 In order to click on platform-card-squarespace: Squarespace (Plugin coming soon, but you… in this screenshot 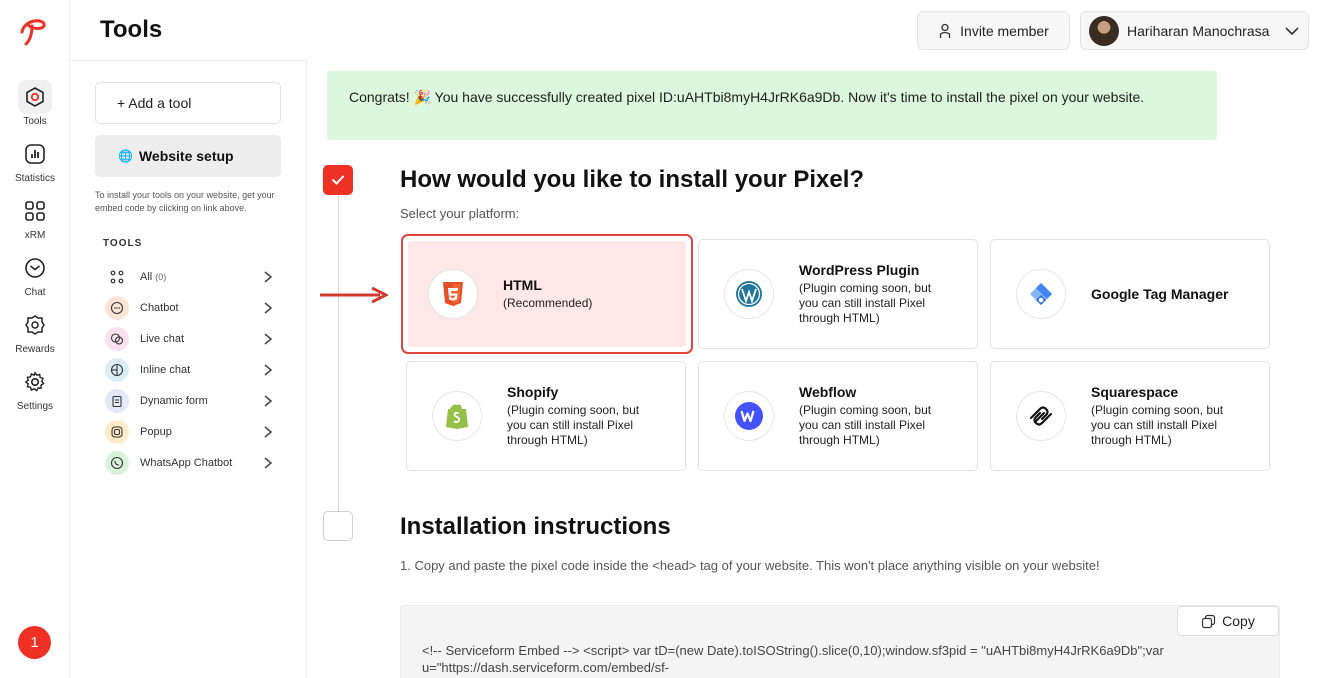, I will do `click(1130, 416)`.